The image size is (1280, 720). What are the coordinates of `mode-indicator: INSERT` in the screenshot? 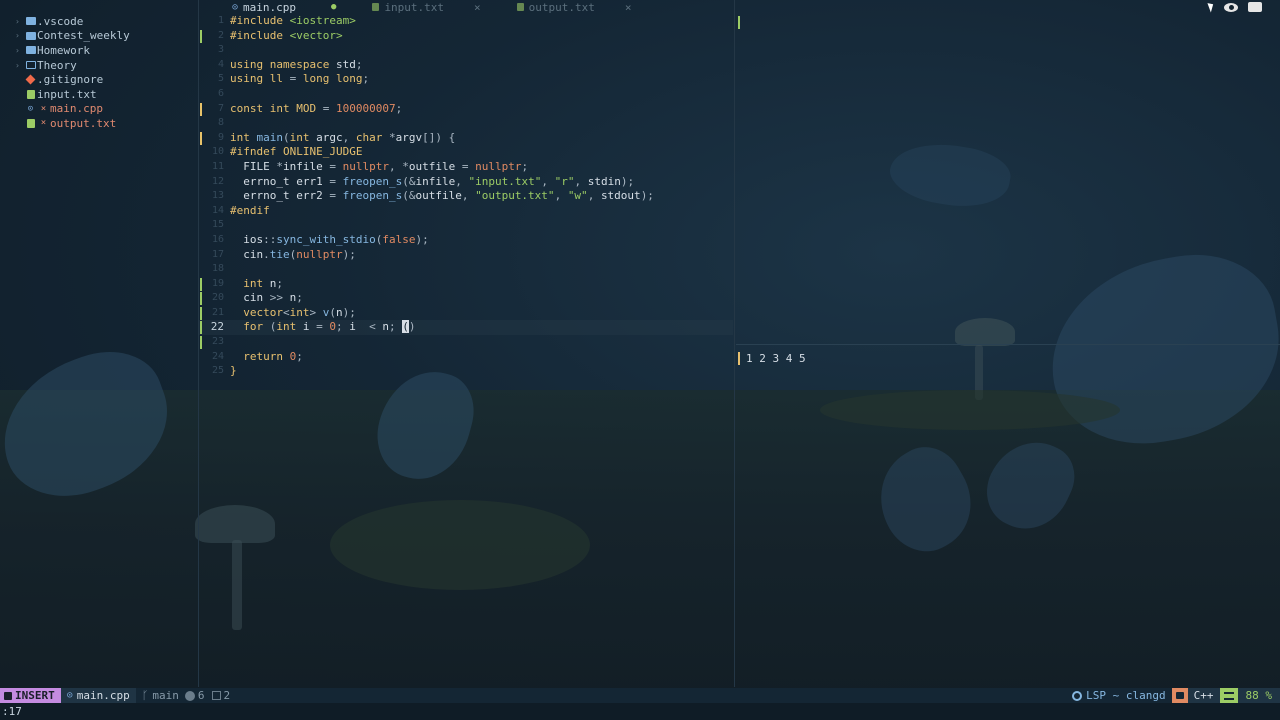 It's located at (30, 695).